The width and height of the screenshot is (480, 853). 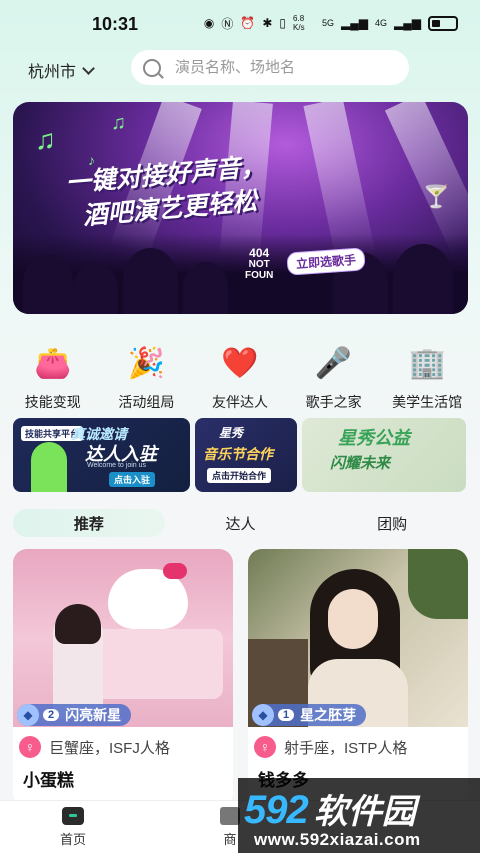 I want to click on nfc-icon: Ⓝ, so click(x=227, y=23).